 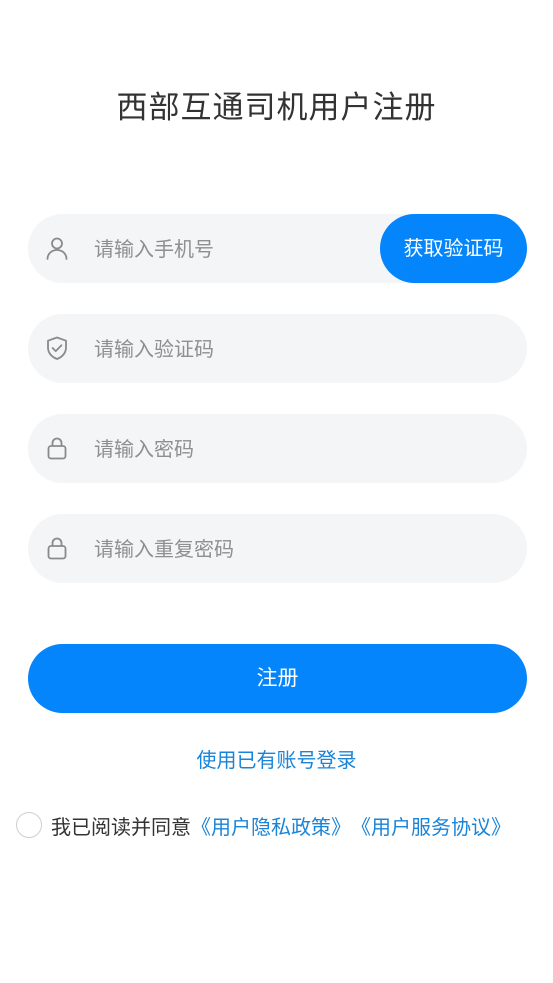 I want to click on phone-field: 获取验证码, so click(x=277, y=248).